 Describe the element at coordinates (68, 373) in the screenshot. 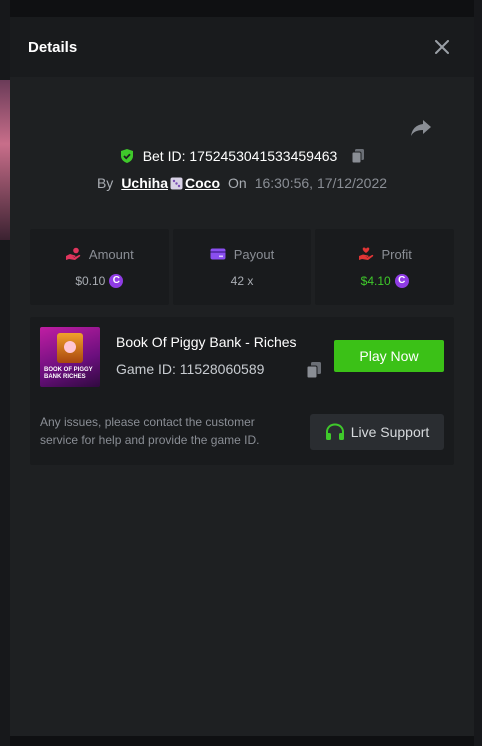

I see `game-thumbnail-text: BOOK OF PIGGY BANK RICHES` at that location.